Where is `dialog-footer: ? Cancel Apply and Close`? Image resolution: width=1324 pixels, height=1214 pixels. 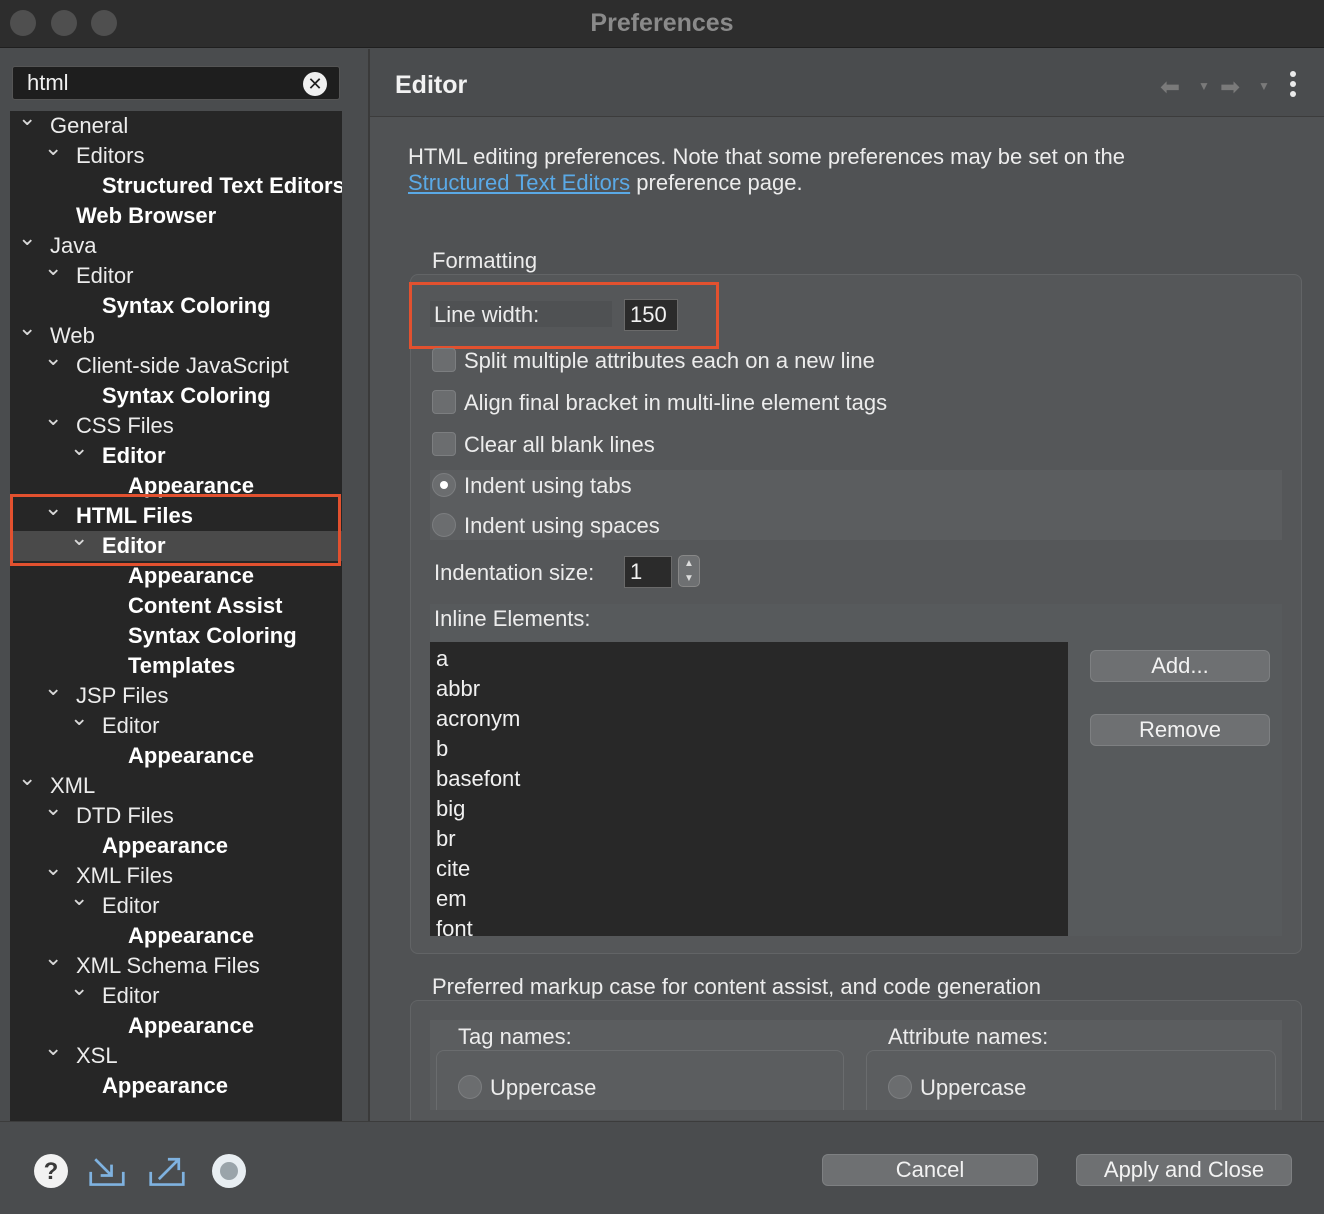 dialog-footer: ? Cancel Apply and Close is located at coordinates (662, 1167).